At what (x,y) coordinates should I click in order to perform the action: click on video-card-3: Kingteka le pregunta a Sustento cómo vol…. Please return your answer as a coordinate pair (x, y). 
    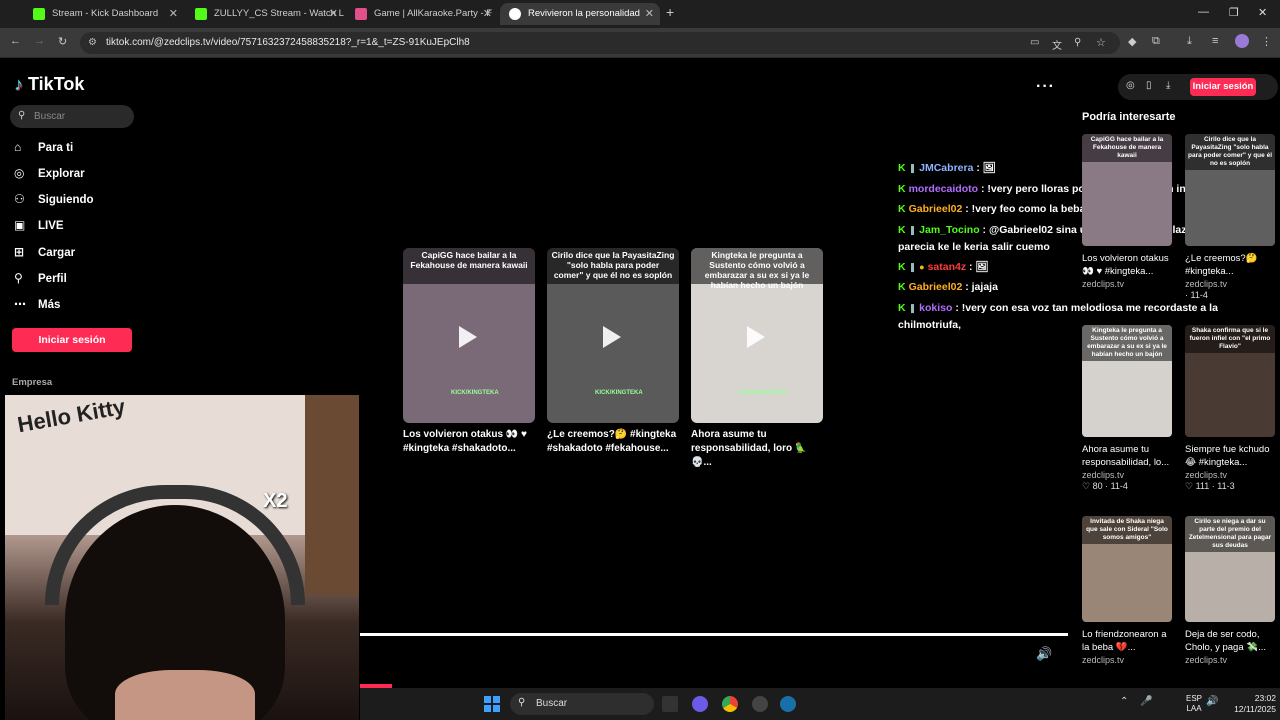
    Looking at the image, I should click on (757, 335).